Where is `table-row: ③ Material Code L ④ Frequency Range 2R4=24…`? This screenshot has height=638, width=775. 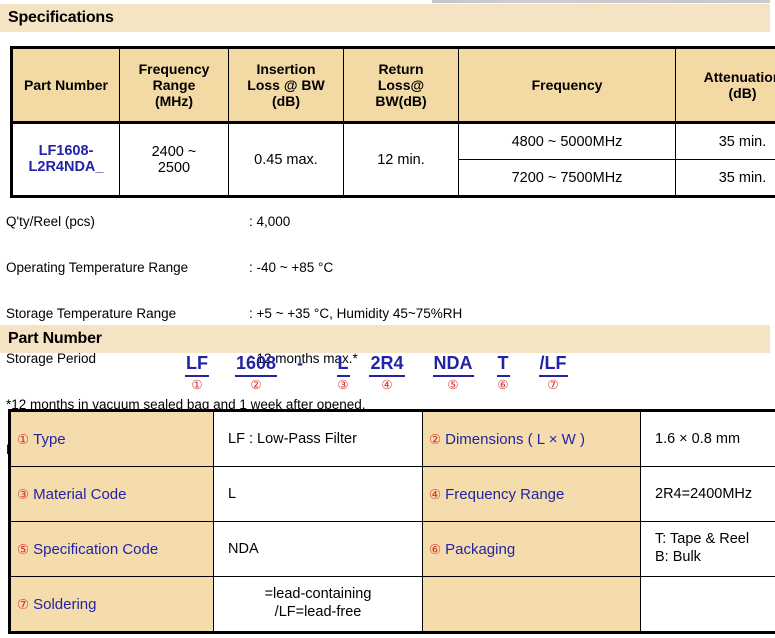 table-row: ③ Material Code L ④ Frequency Range 2R4=24… is located at coordinates (391, 494).